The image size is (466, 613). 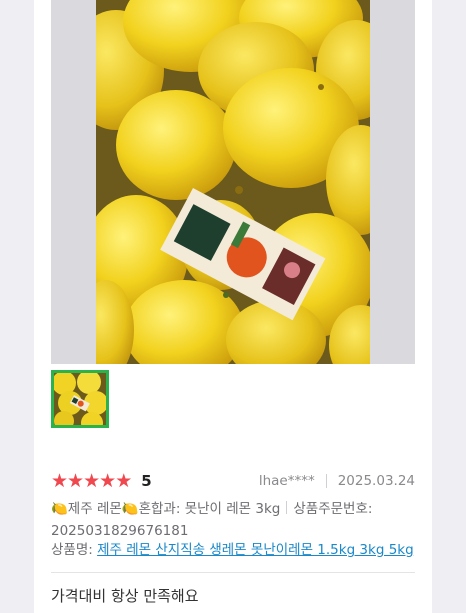 I want to click on lemons-thumbnail, so click(x=80, y=399).